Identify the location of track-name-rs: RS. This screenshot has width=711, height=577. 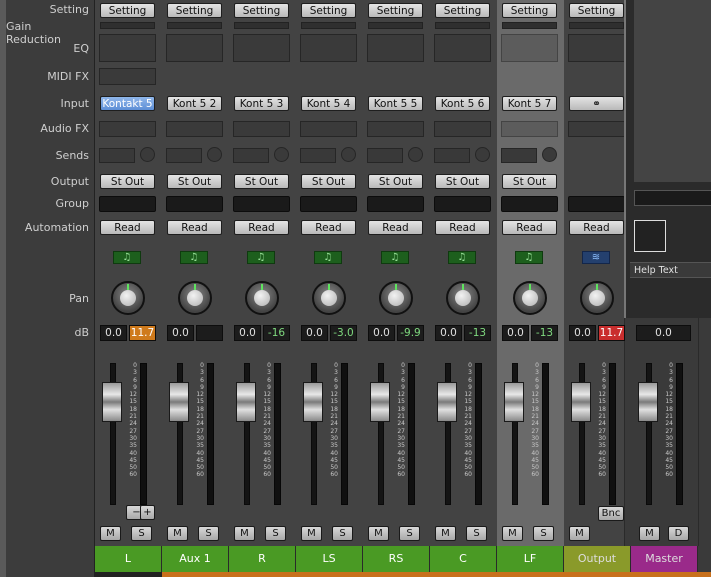
(396, 559).